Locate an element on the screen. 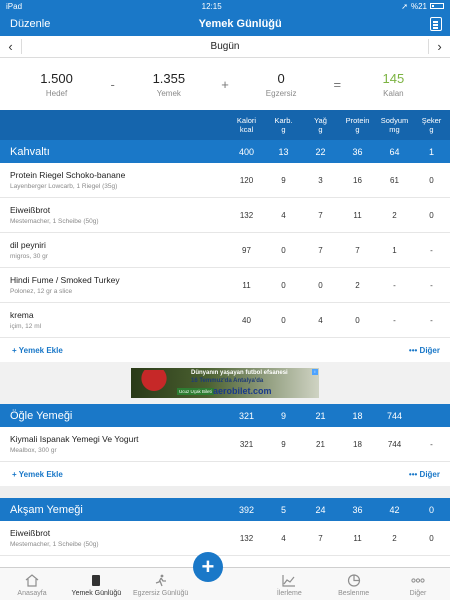  food-cell: 1.355 Yemek is located at coordinates (169, 84).